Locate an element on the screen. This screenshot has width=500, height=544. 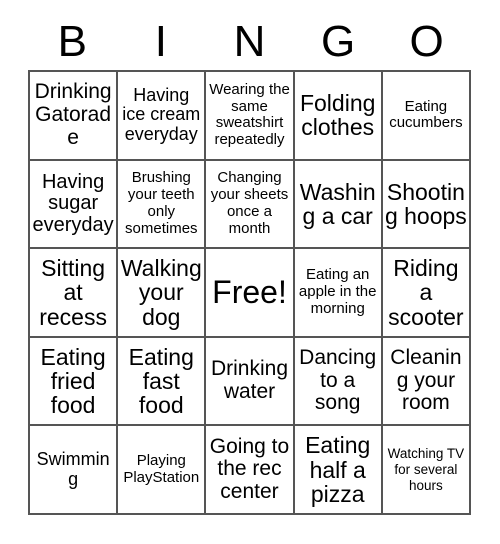
bingo-cell-label: Changing your sheets once a month is located at coordinates (249, 203).